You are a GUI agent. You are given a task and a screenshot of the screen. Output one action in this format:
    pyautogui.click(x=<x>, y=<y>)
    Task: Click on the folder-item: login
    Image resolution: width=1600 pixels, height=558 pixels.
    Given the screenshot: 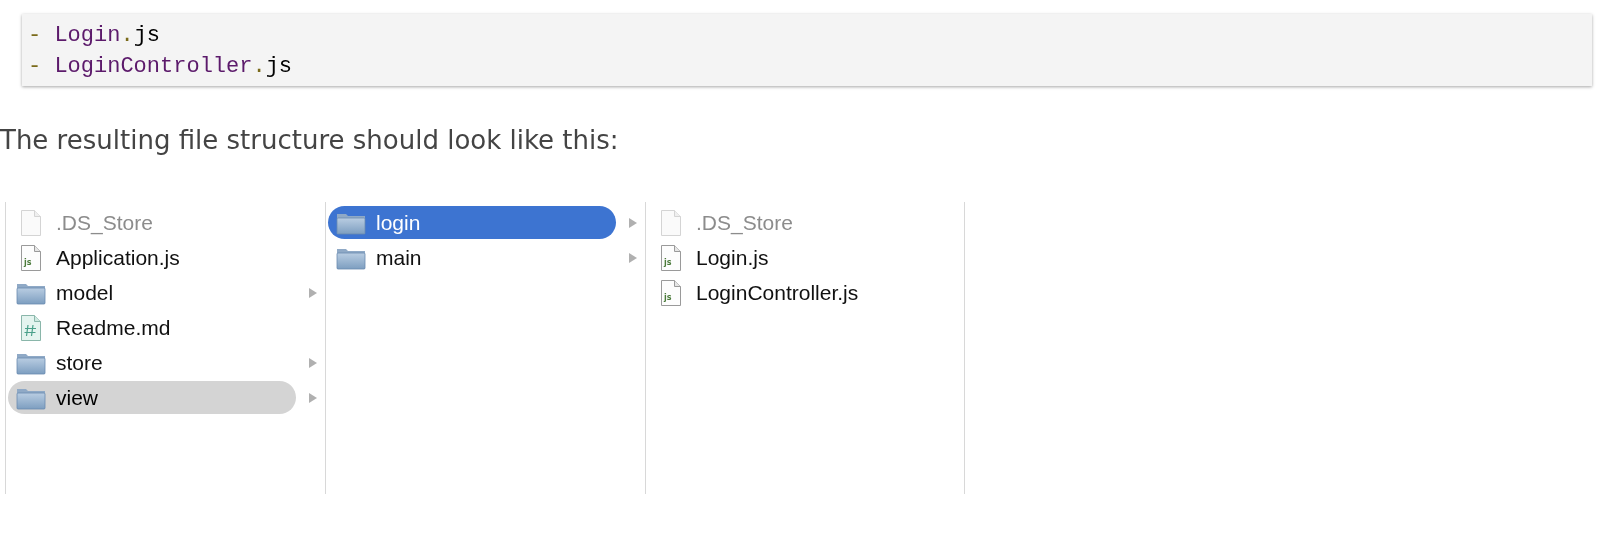 What is the action you would take?
    pyautogui.click(x=472, y=222)
    